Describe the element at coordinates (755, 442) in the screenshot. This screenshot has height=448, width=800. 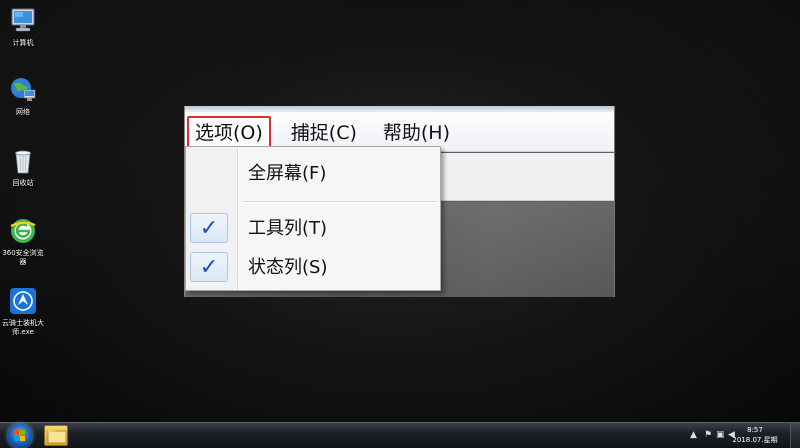
I see `clock-date: 2018.07.星期一` at that location.